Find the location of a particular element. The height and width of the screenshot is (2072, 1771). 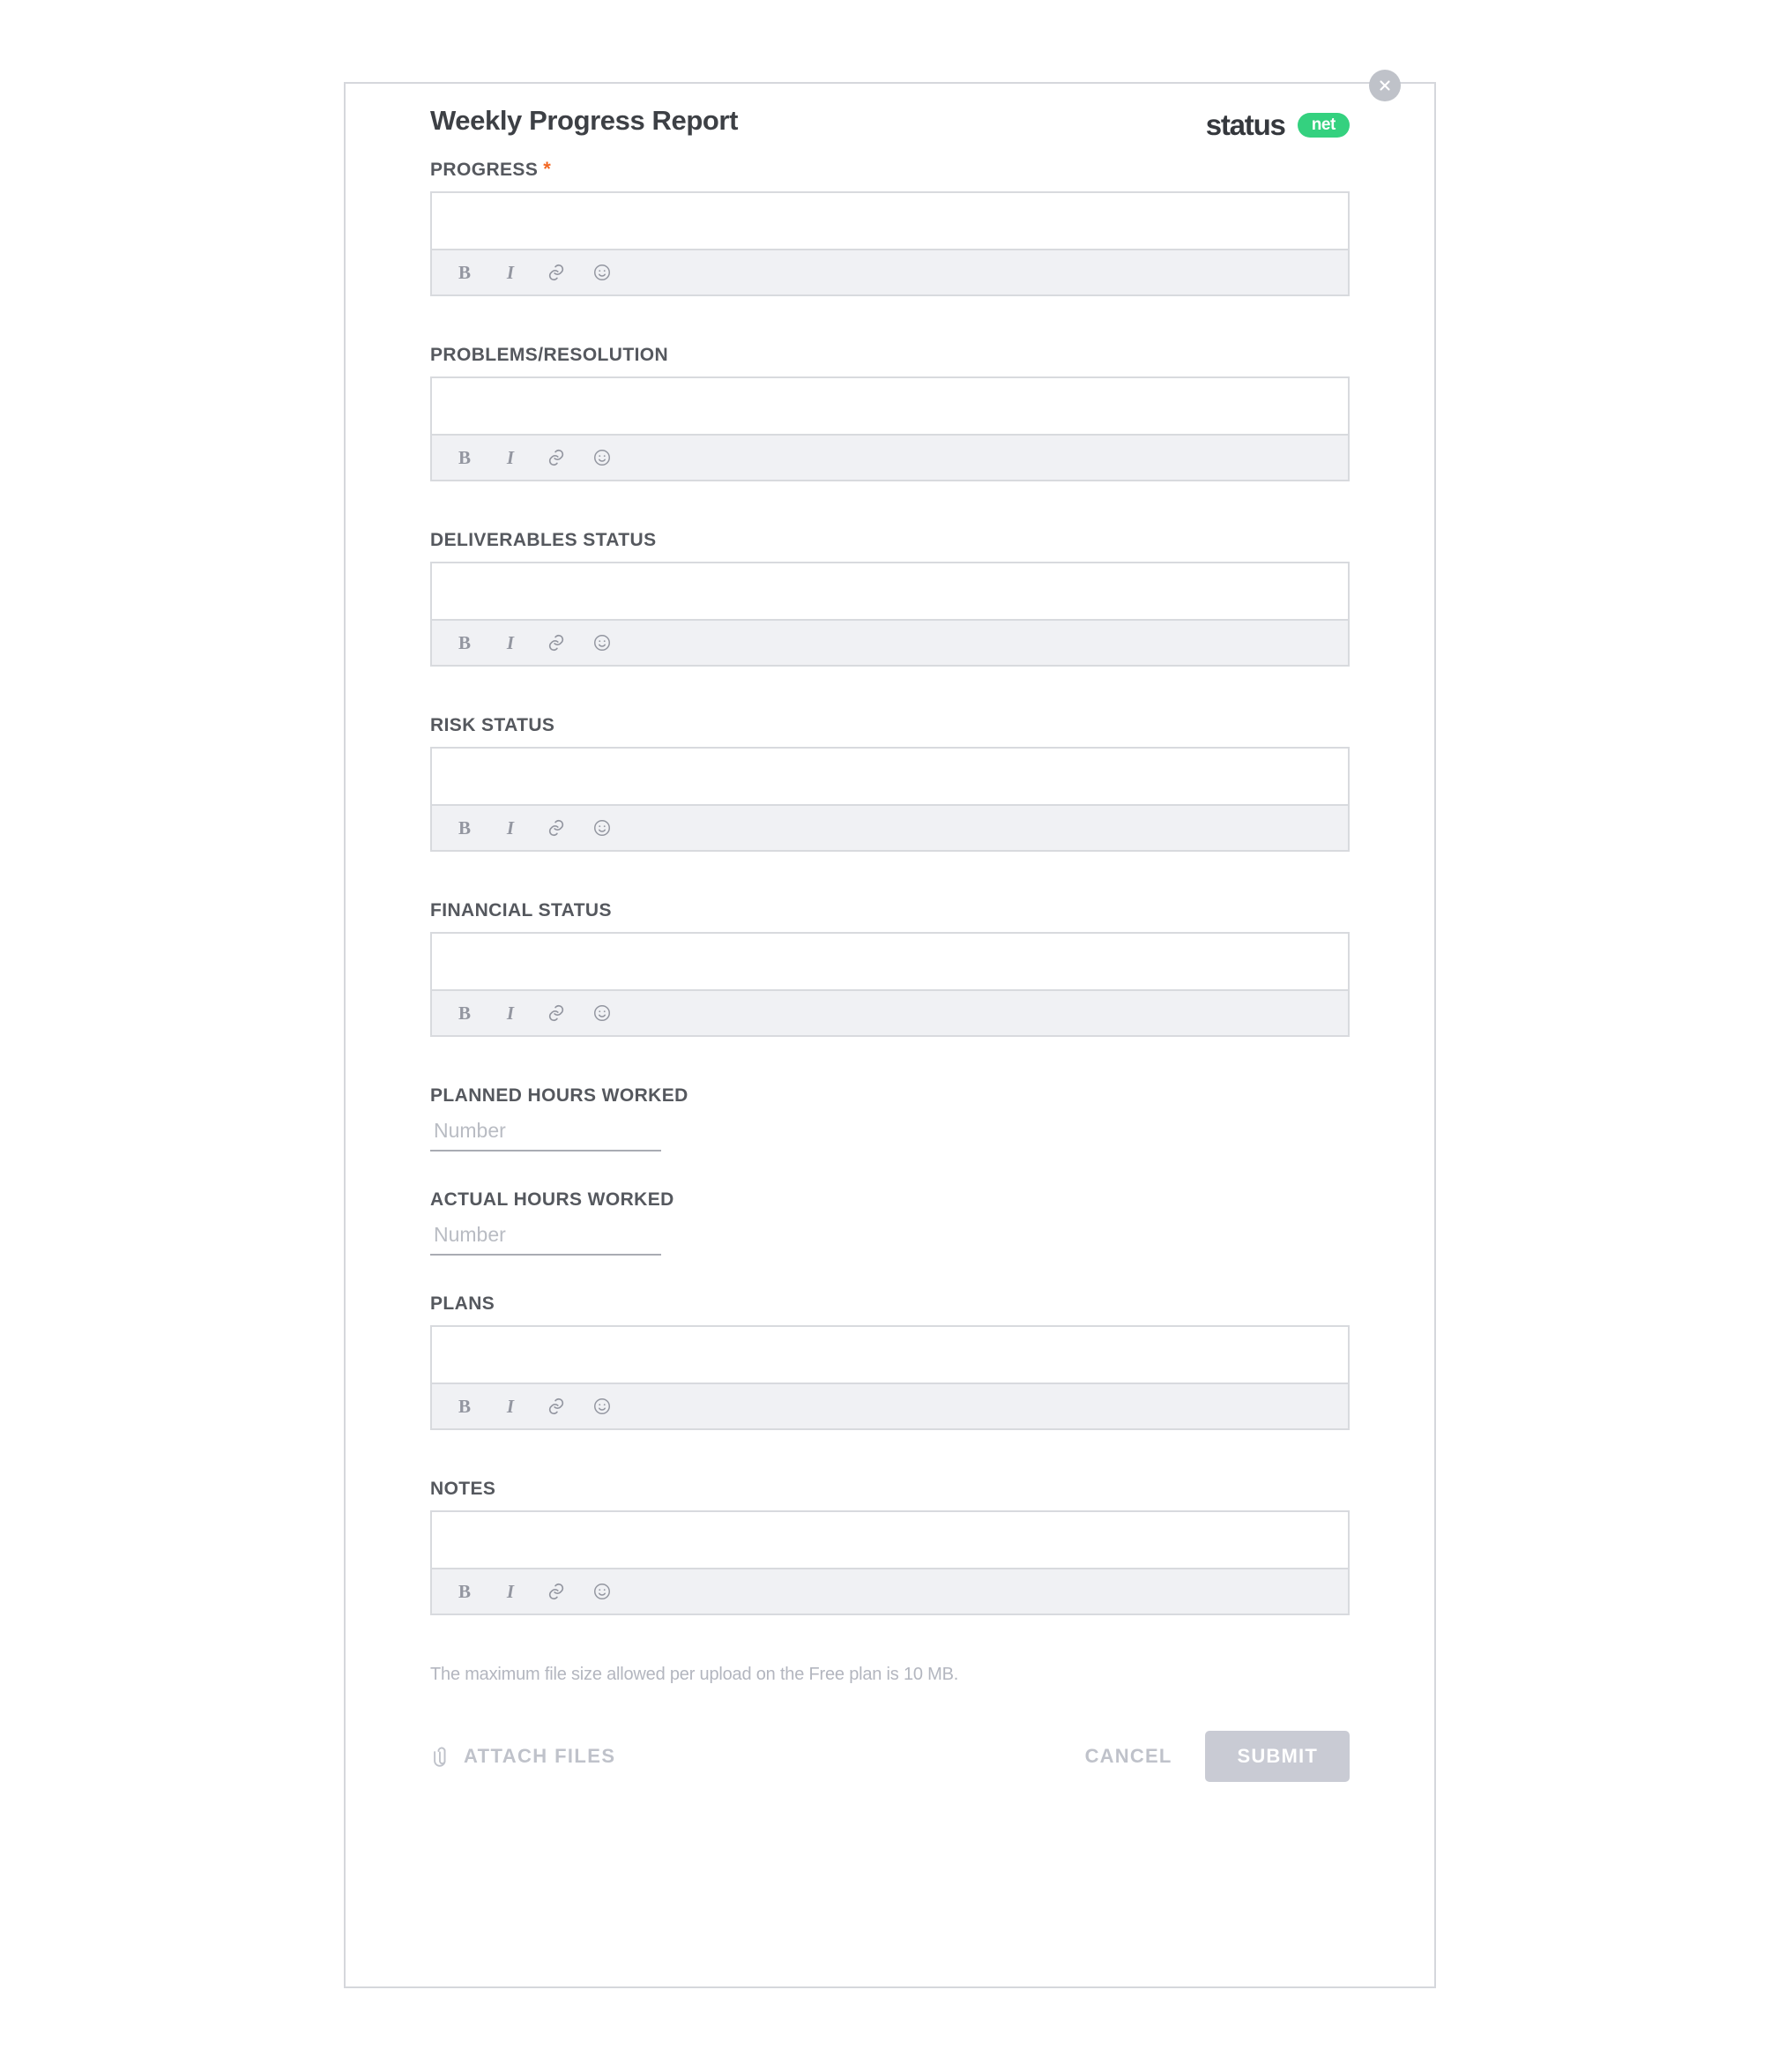

close-icon is located at coordinates (1385, 85).